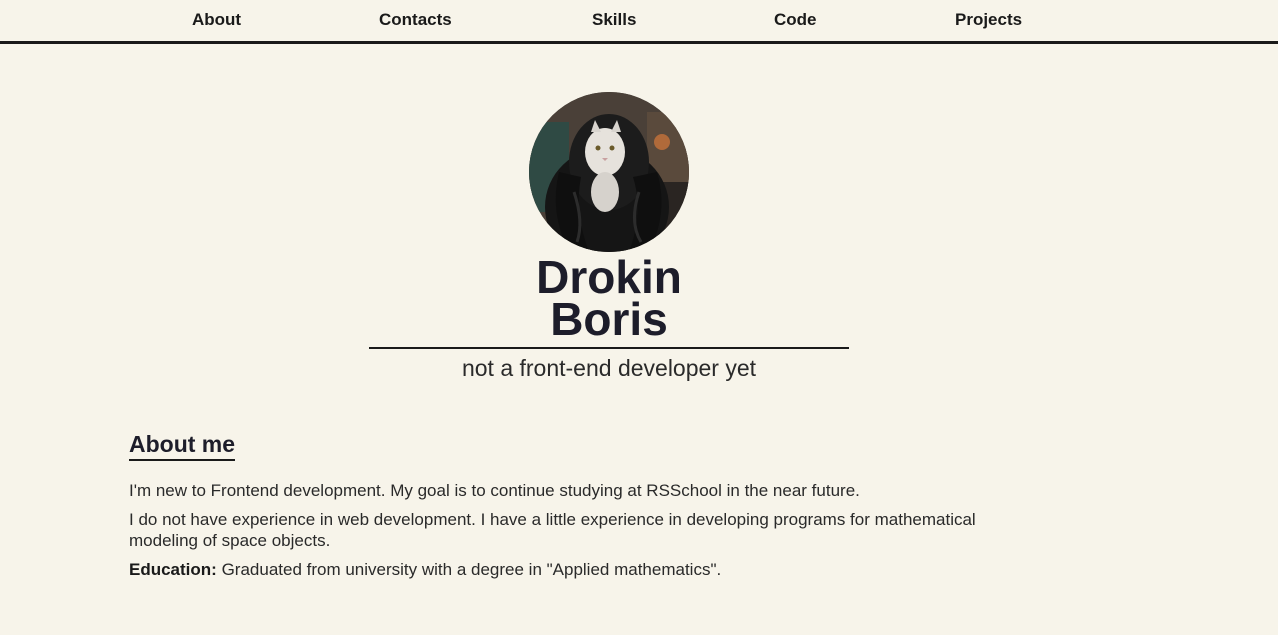 The image size is (1278, 635). Describe the element at coordinates (609, 277) in the screenshot. I see `name-line-first: Drokin` at that location.